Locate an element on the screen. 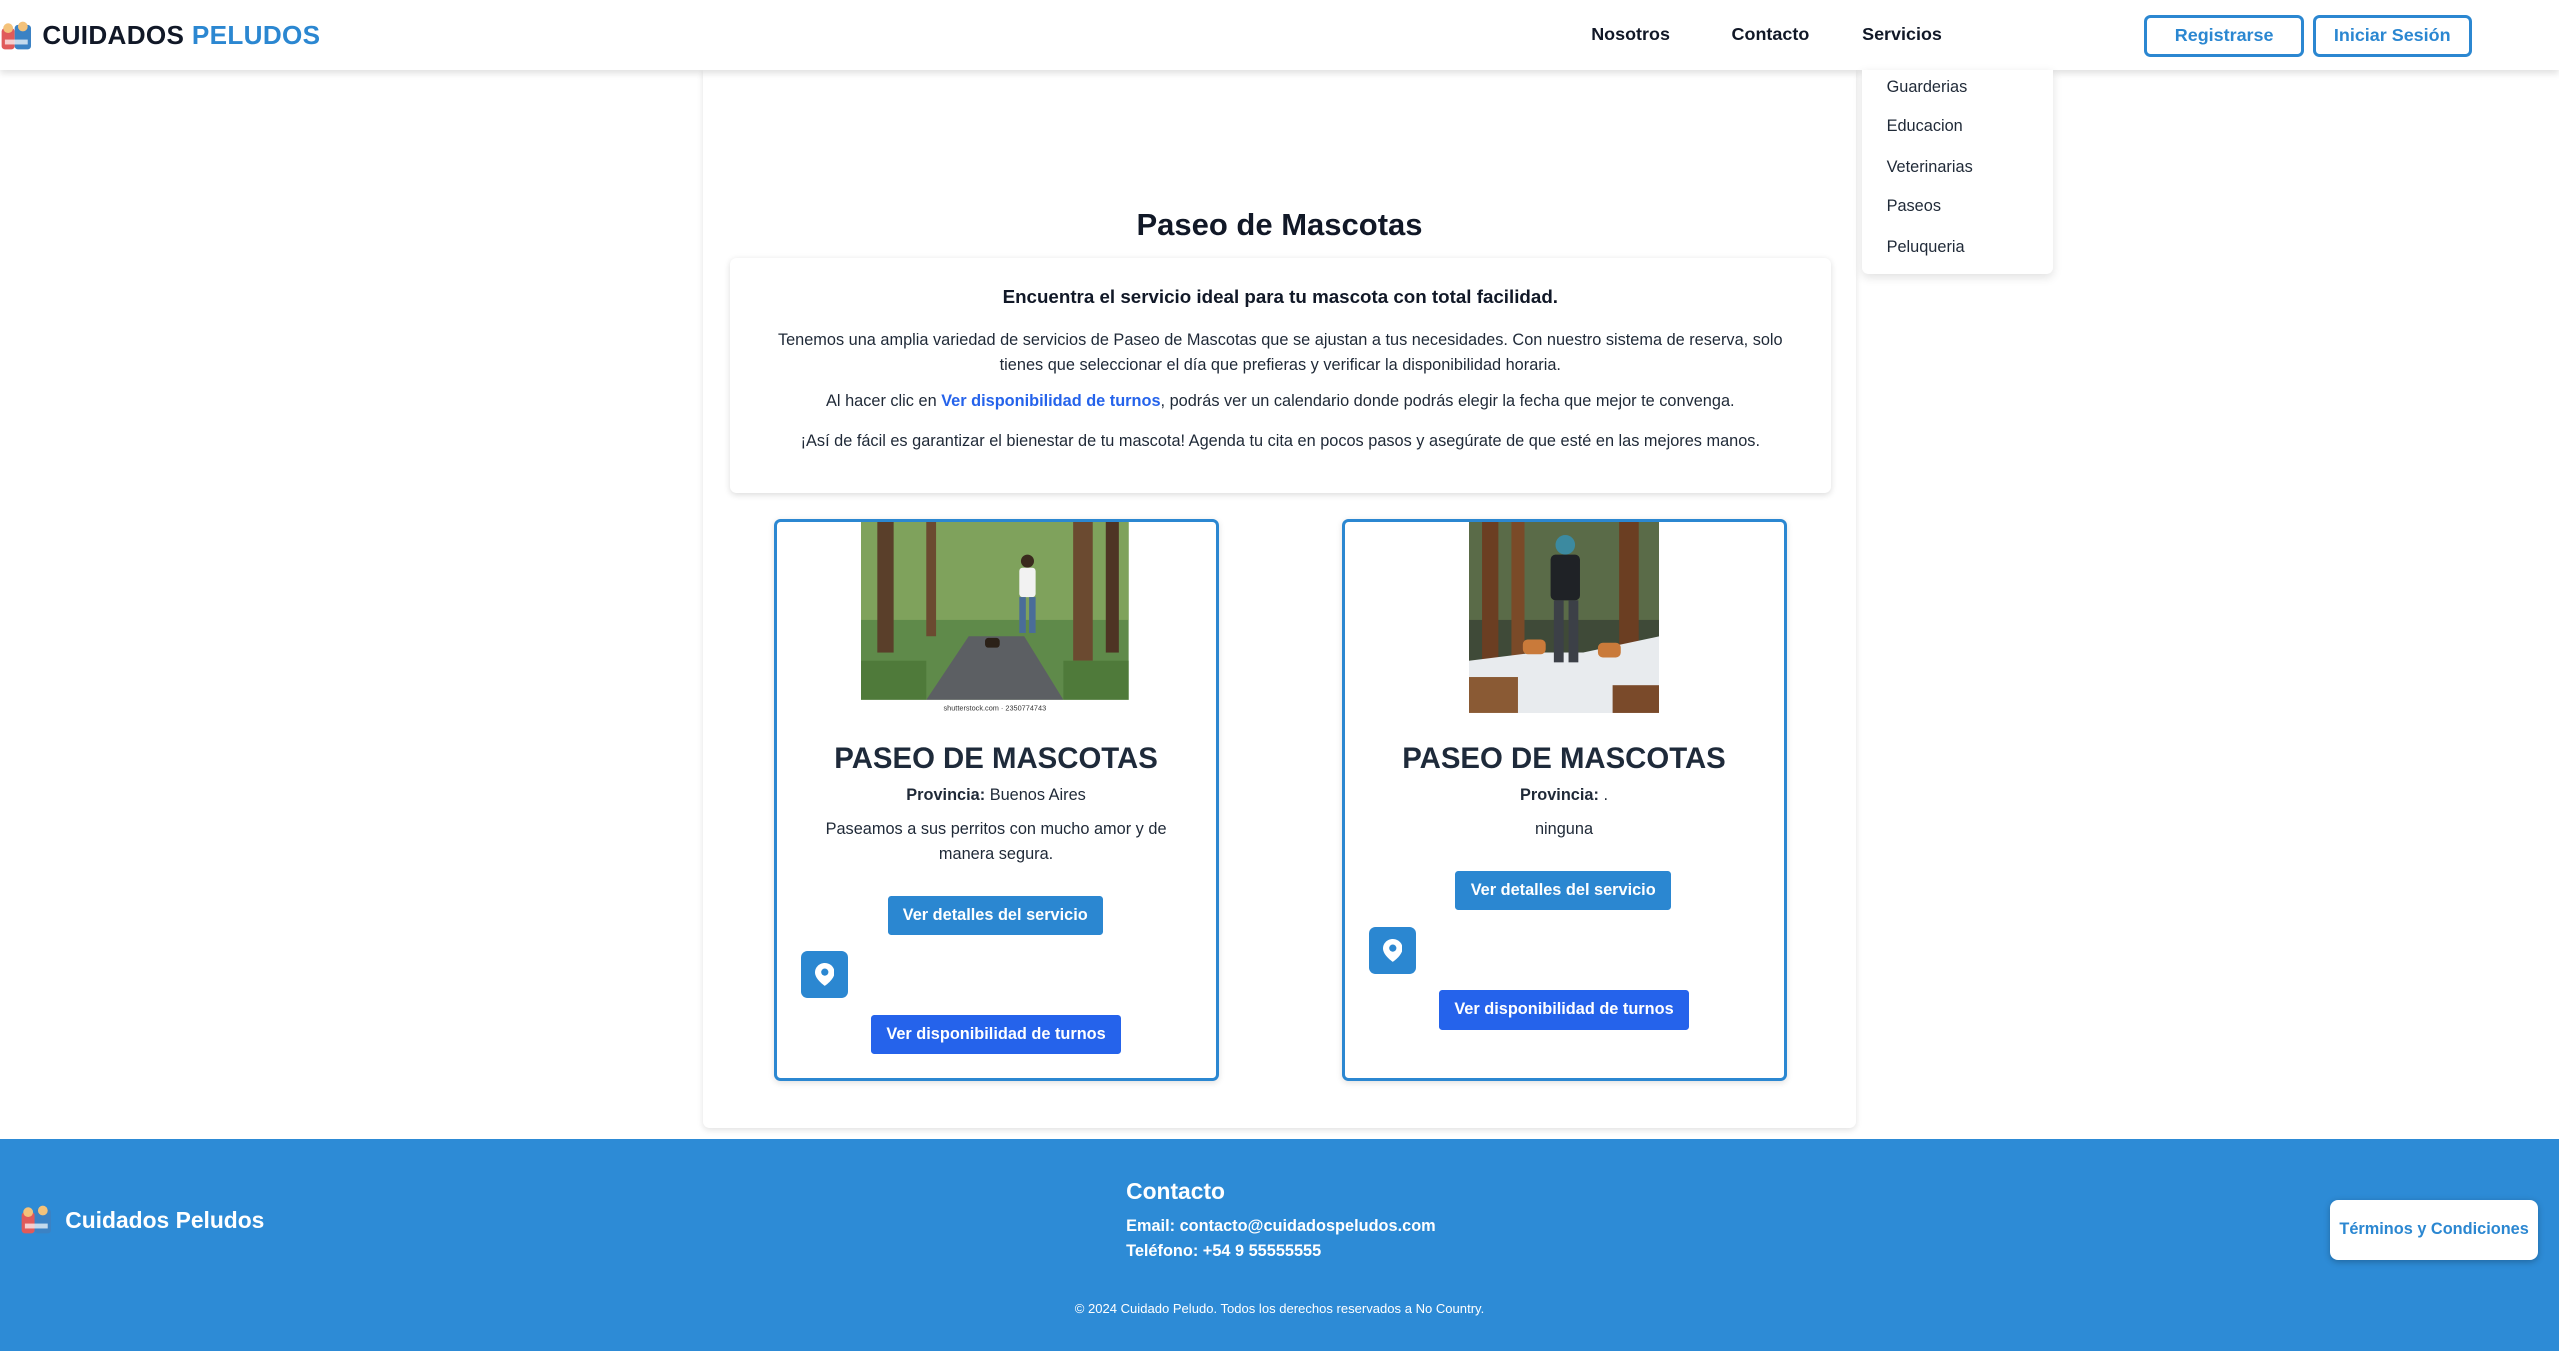 This screenshot has width=2559, height=1351. menu-item-veterinarias: Veterinarias is located at coordinates (1930, 167).